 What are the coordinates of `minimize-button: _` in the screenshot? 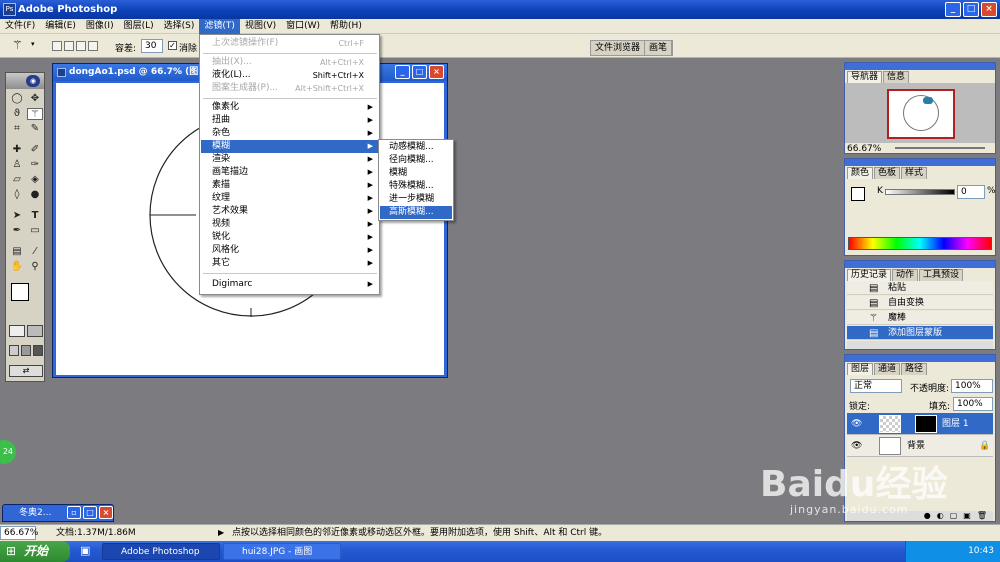 It's located at (953, 9).